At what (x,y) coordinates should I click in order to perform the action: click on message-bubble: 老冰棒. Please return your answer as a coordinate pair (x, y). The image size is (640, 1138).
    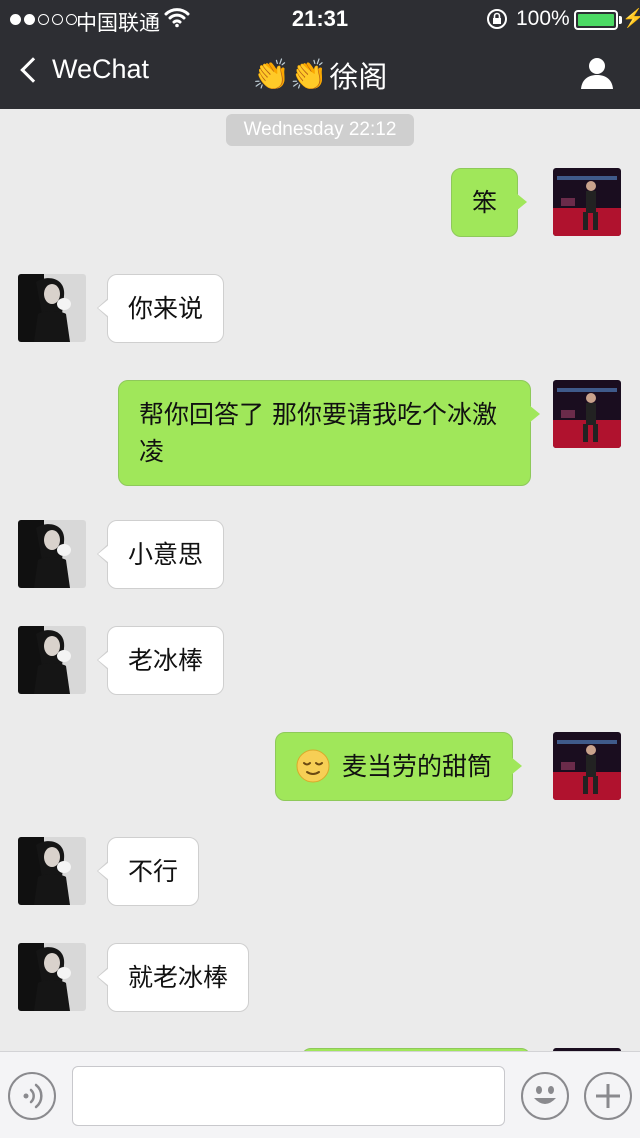
    Looking at the image, I should click on (160, 660).